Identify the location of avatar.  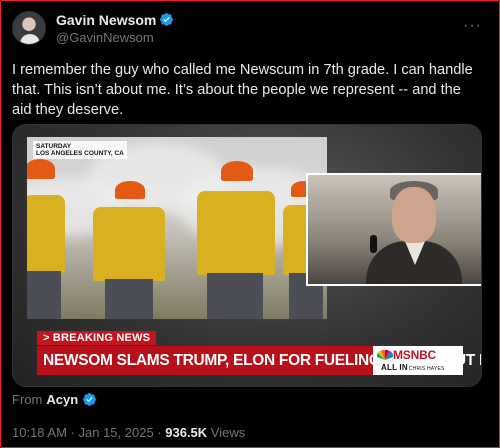
(29, 28).